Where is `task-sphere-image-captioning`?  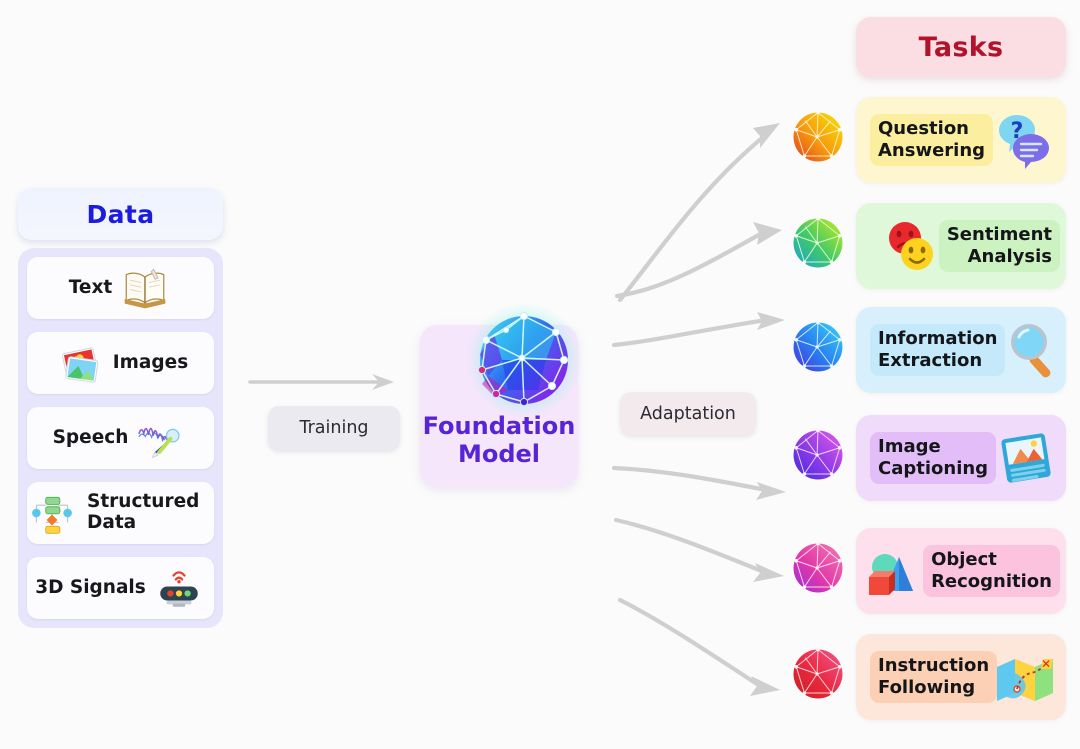 task-sphere-image-captioning is located at coordinates (818, 455).